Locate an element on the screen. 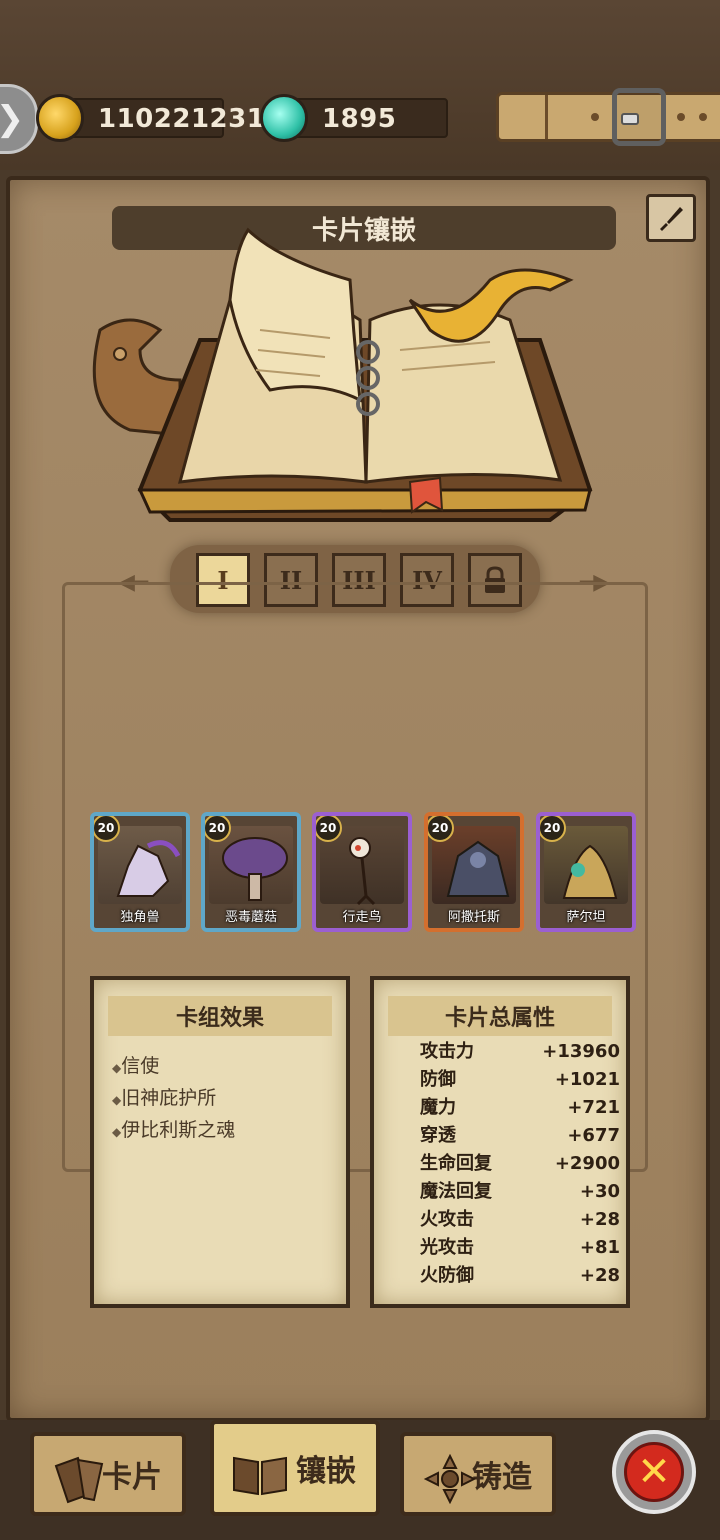 The image size is (720, 1540). gem-icon is located at coordinates (284, 118).